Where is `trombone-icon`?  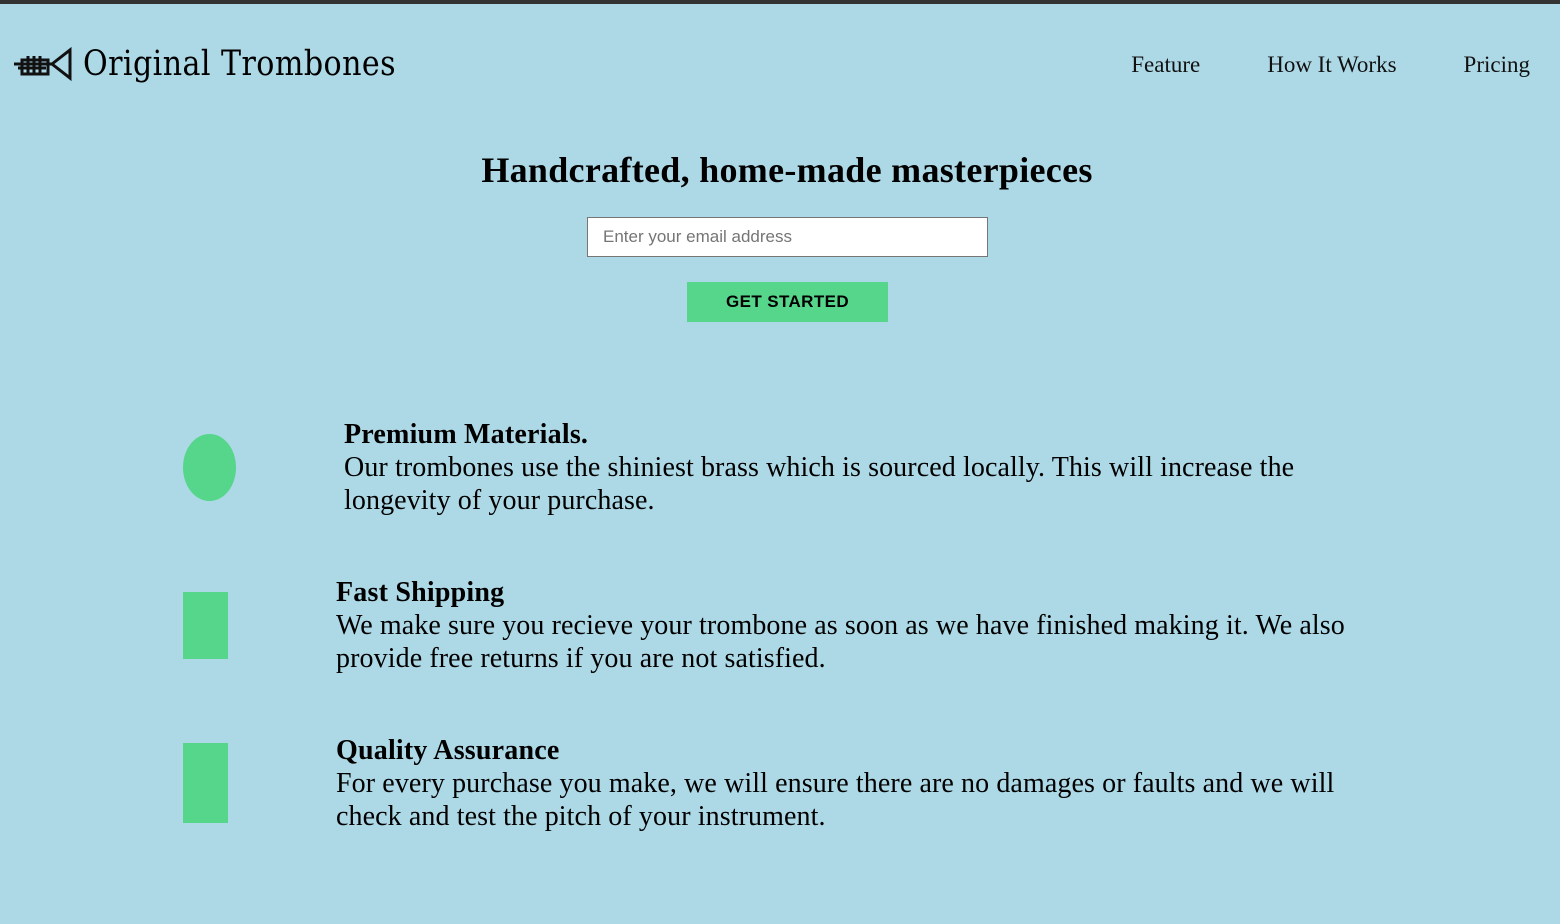 trombone-icon is located at coordinates (43, 64).